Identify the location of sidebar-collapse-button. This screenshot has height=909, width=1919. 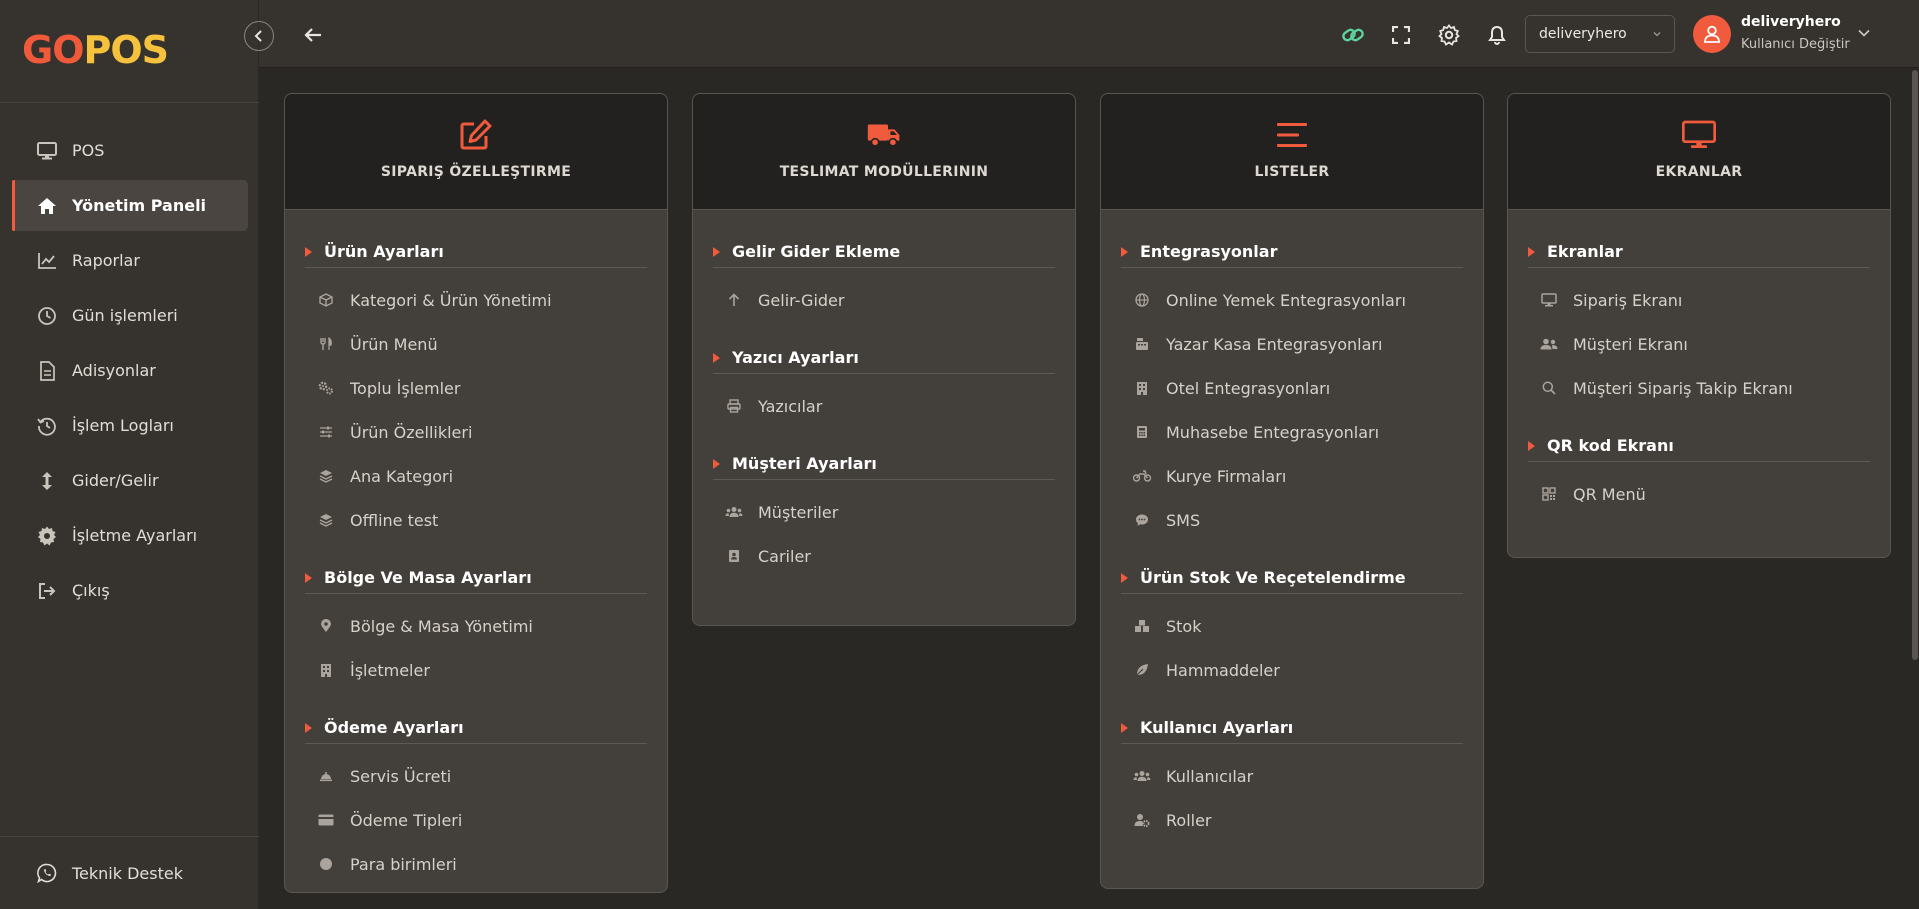
(259, 36).